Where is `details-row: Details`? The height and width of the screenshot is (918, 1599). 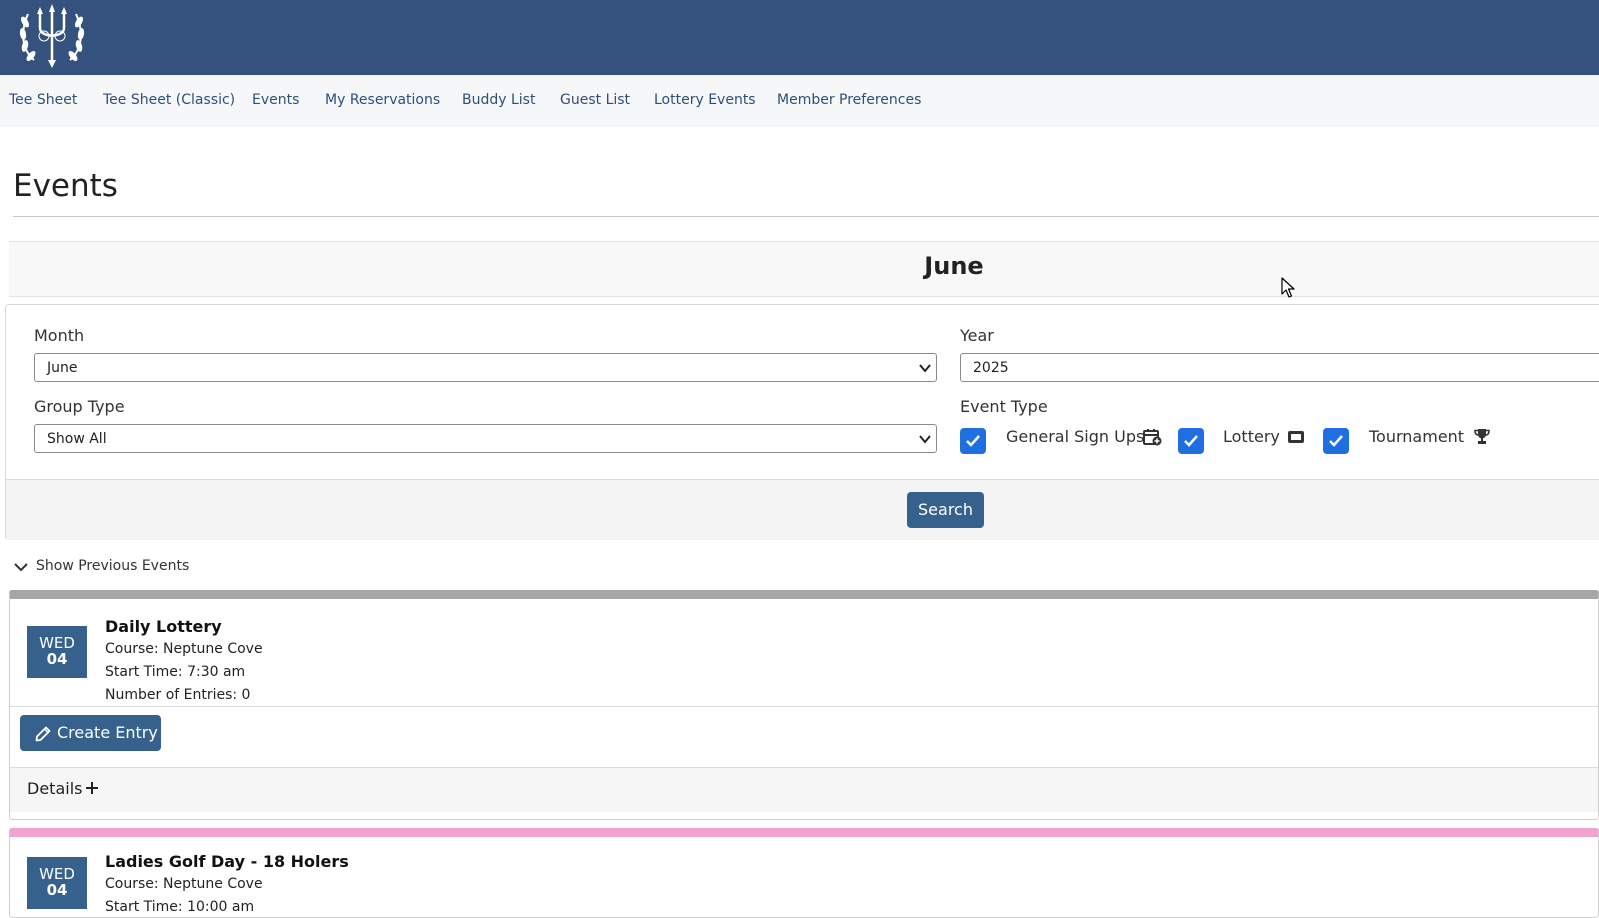
details-row: Details is located at coordinates (804, 789).